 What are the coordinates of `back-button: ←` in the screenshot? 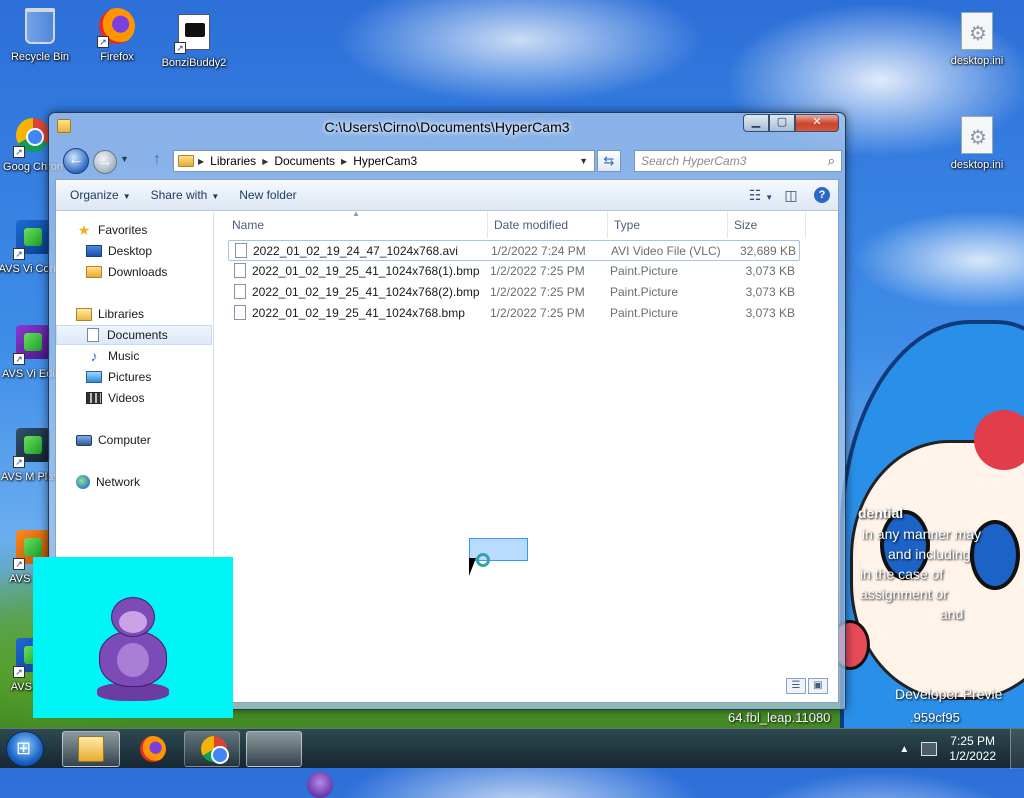 It's located at (76, 161).